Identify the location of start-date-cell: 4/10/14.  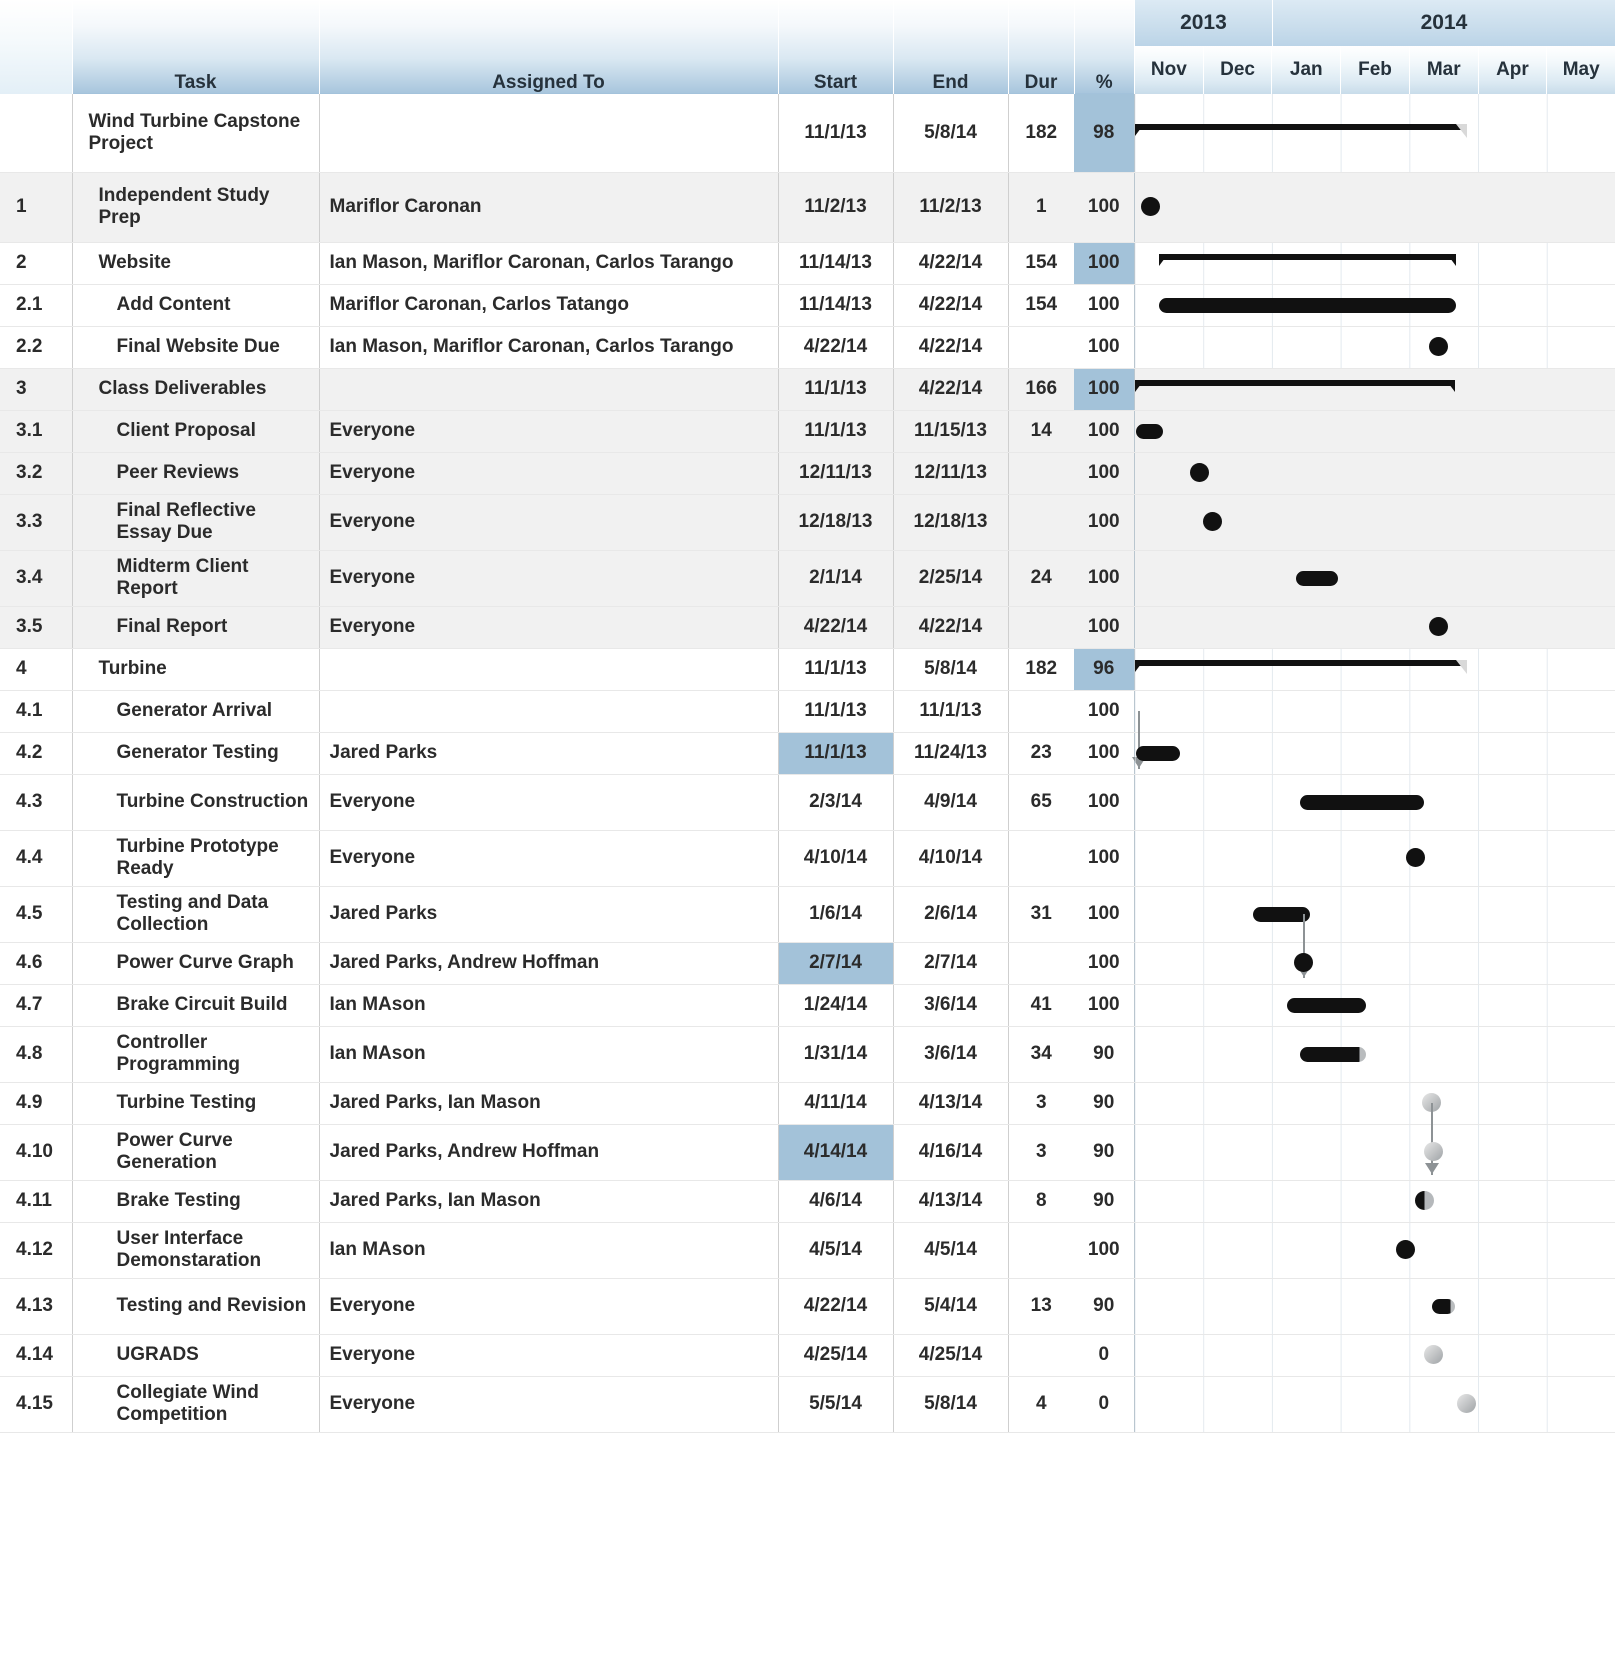
(835, 858).